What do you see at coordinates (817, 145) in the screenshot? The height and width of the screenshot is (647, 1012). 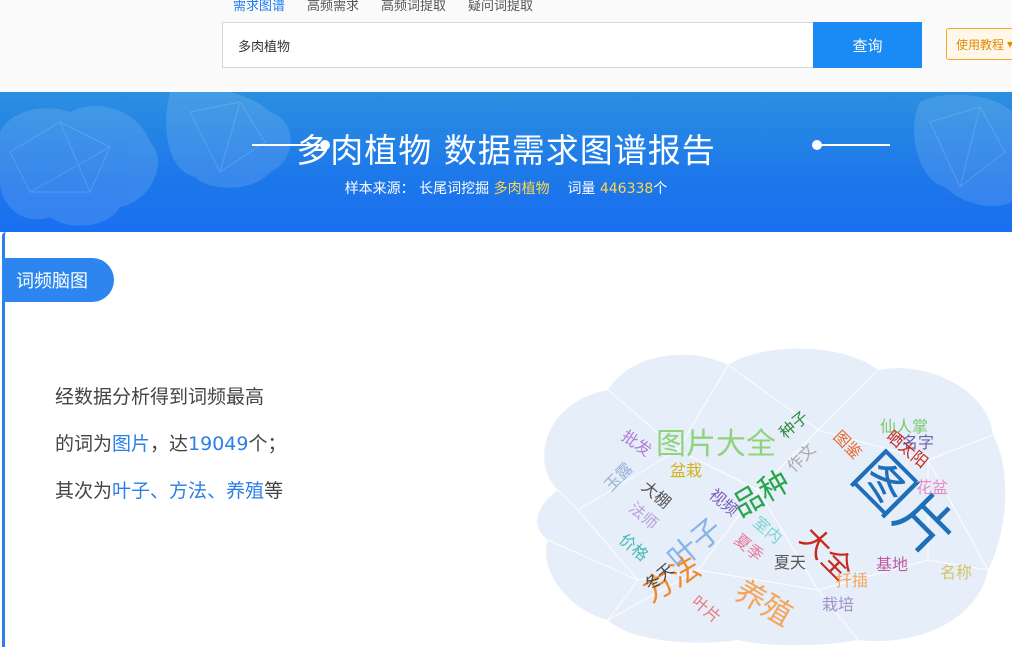 I see `title-dot-right` at bounding box center [817, 145].